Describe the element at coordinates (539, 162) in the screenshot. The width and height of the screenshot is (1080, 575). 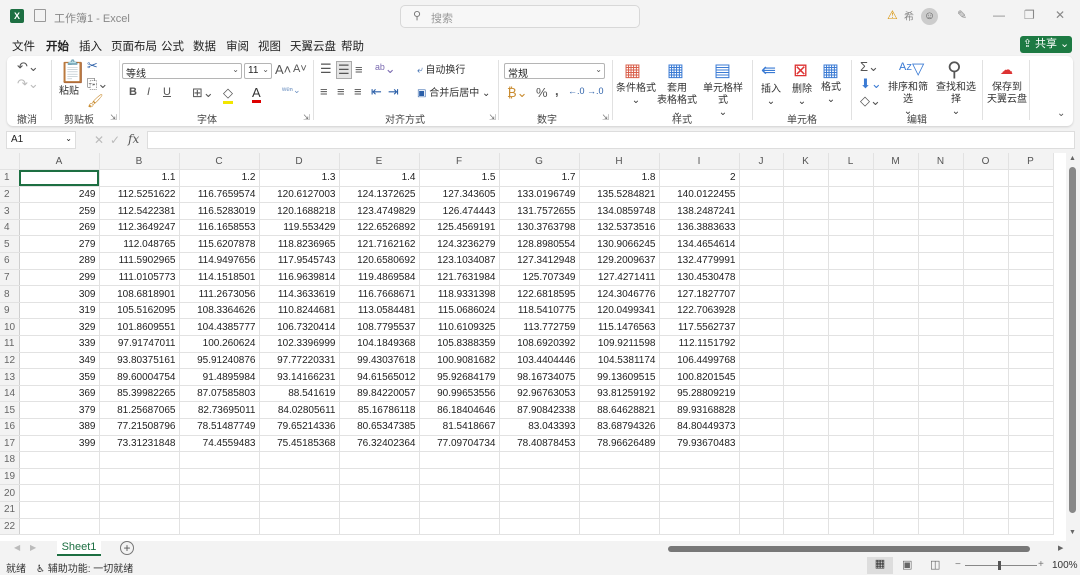
I see `column-header: G` at that location.